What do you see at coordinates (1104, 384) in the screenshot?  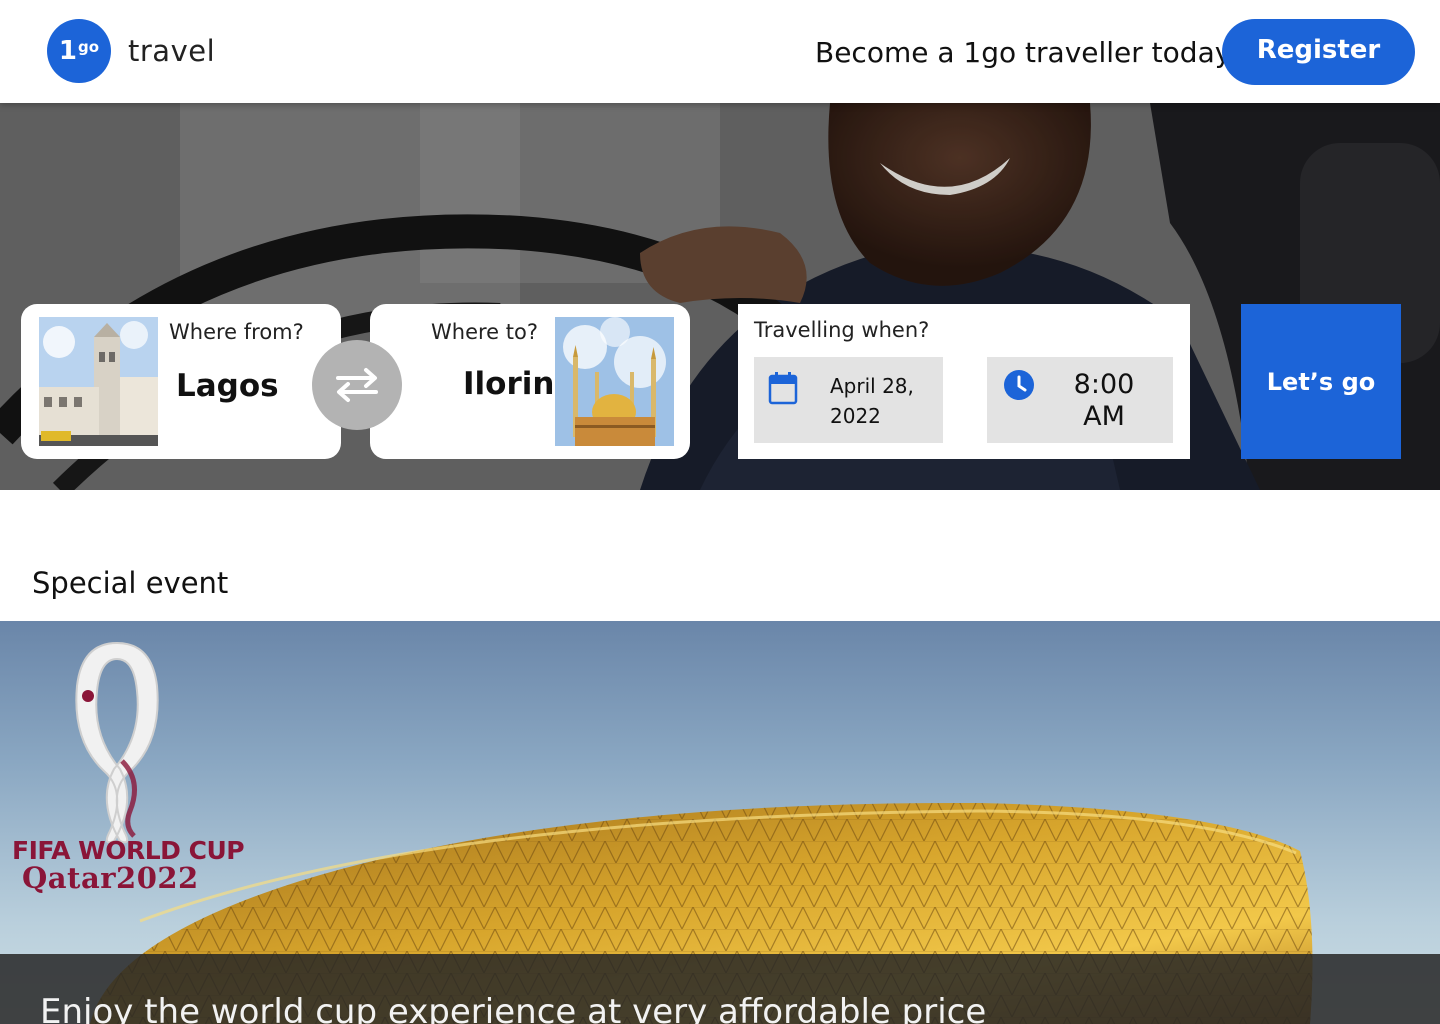 I see `time-line-1: 8:00` at bounding box center [1104, 384].